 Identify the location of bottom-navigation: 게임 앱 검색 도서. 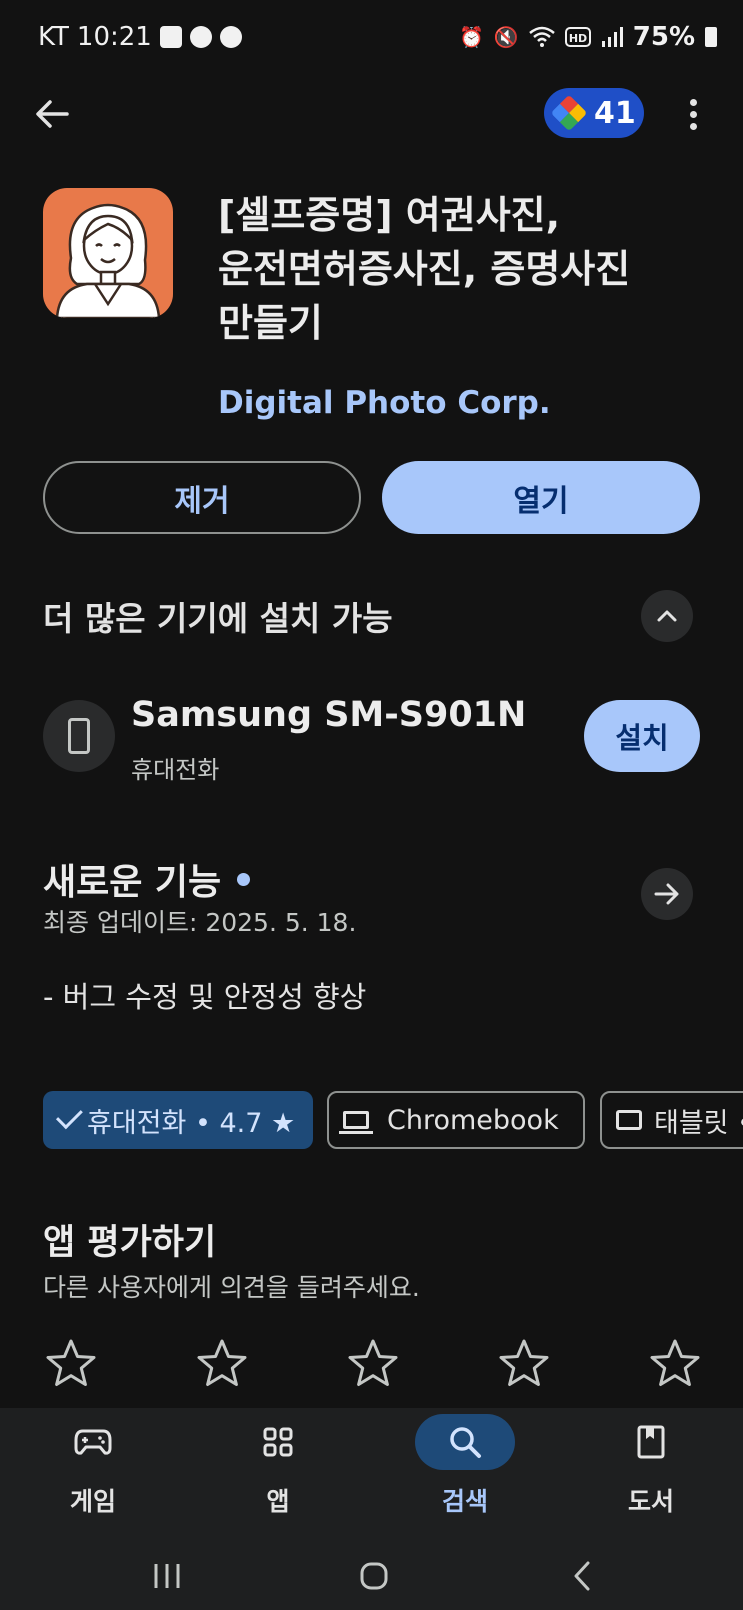
(371, 1474).